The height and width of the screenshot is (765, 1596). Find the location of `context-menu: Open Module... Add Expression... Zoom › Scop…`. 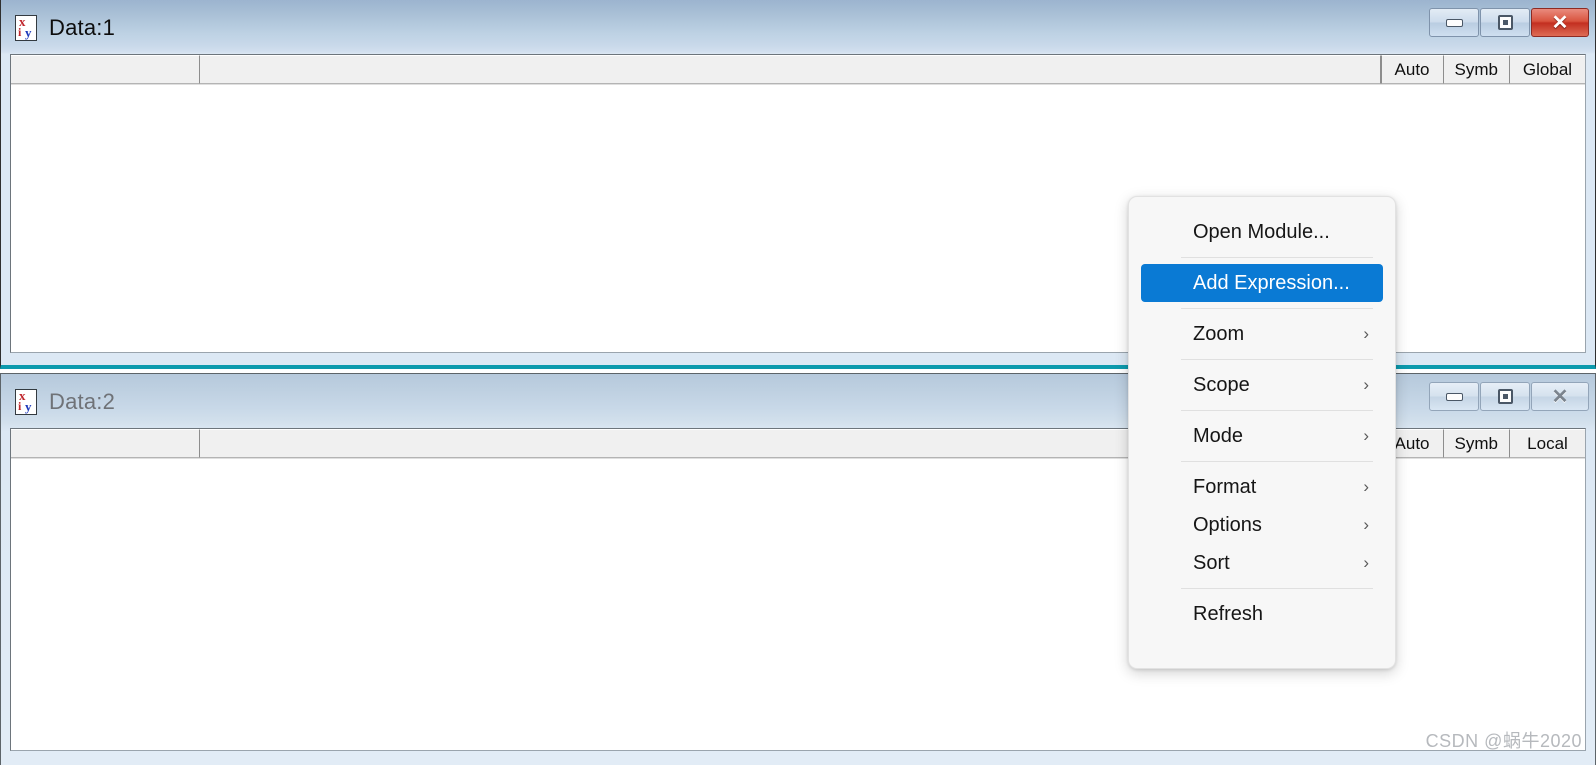

context-menu: Open Module... Add Expression... Zoom › Scop… is located at coordinates (1262, 432).